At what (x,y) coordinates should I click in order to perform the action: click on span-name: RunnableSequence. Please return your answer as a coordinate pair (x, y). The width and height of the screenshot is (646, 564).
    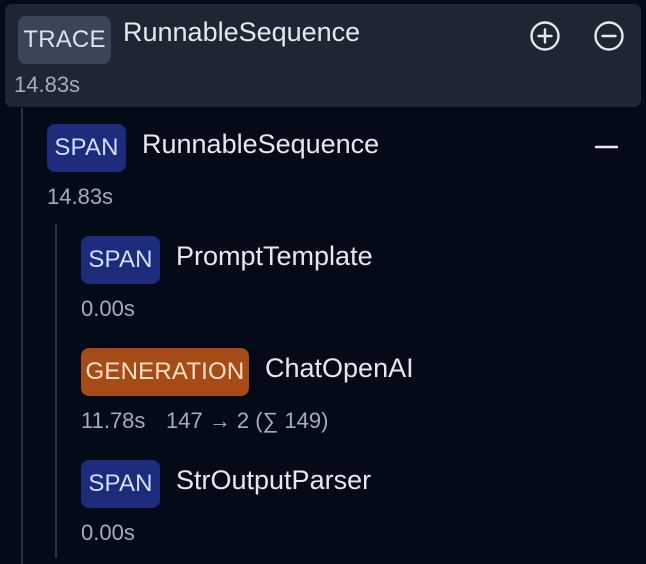
    Looking at the image, I should click on (261, 144).